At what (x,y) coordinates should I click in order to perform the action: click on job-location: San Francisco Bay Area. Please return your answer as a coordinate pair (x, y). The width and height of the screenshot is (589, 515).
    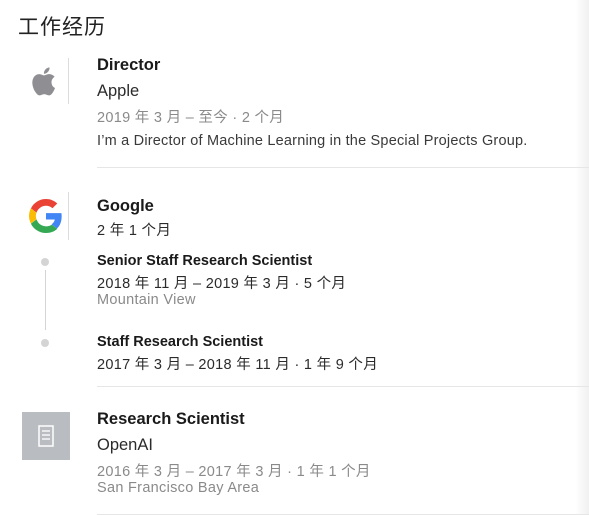
    Looking at the image, I should click on (178, 488).